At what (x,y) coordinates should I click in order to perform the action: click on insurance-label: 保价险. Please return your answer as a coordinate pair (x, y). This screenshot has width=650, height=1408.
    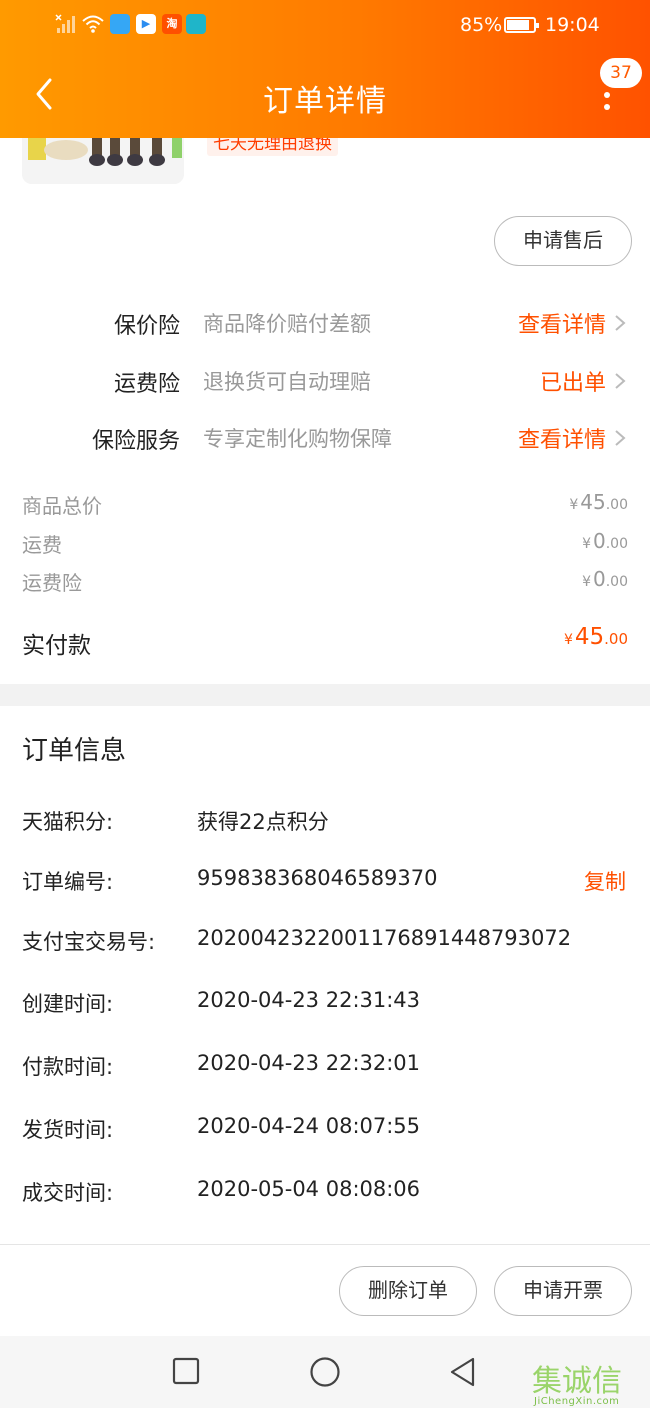
    Looking at the image, I should click on (146, 326).